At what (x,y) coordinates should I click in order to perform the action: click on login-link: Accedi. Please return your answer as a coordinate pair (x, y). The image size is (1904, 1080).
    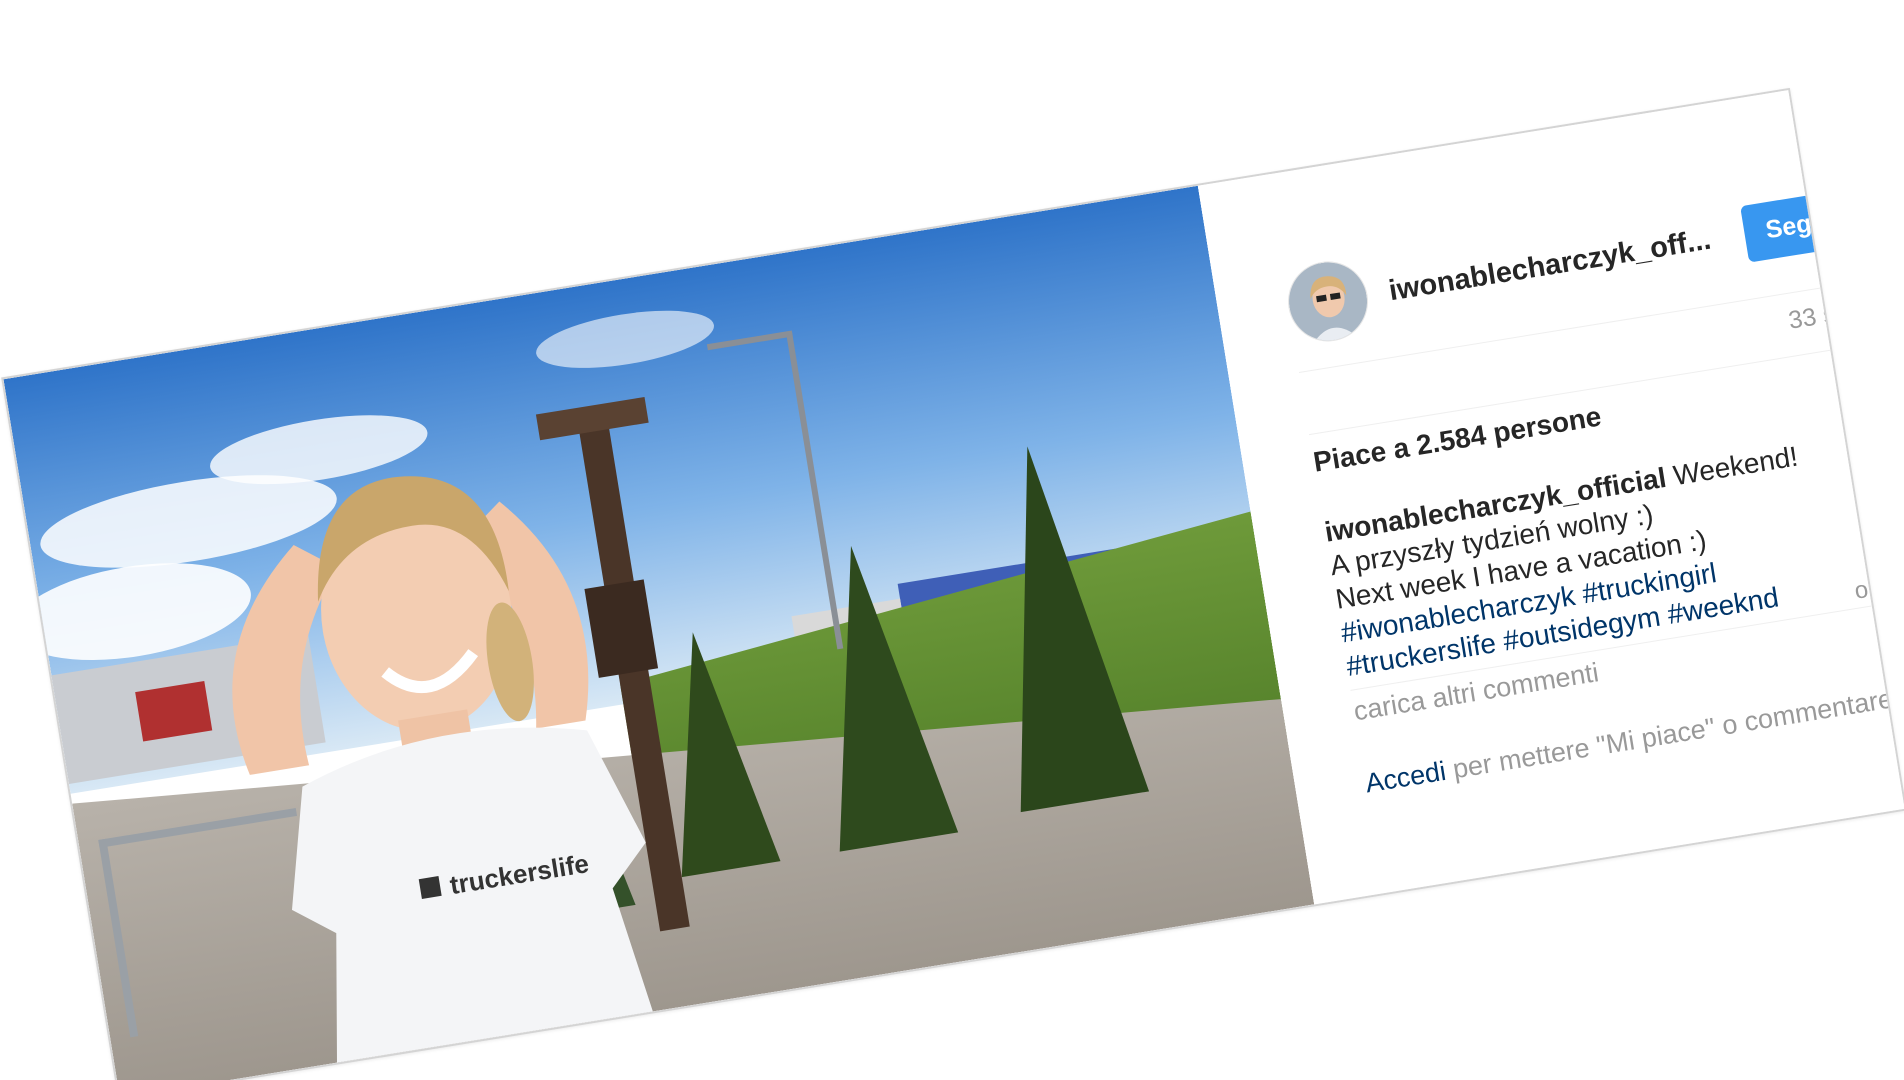
    Looking at the image, I should click on (1405, 777).